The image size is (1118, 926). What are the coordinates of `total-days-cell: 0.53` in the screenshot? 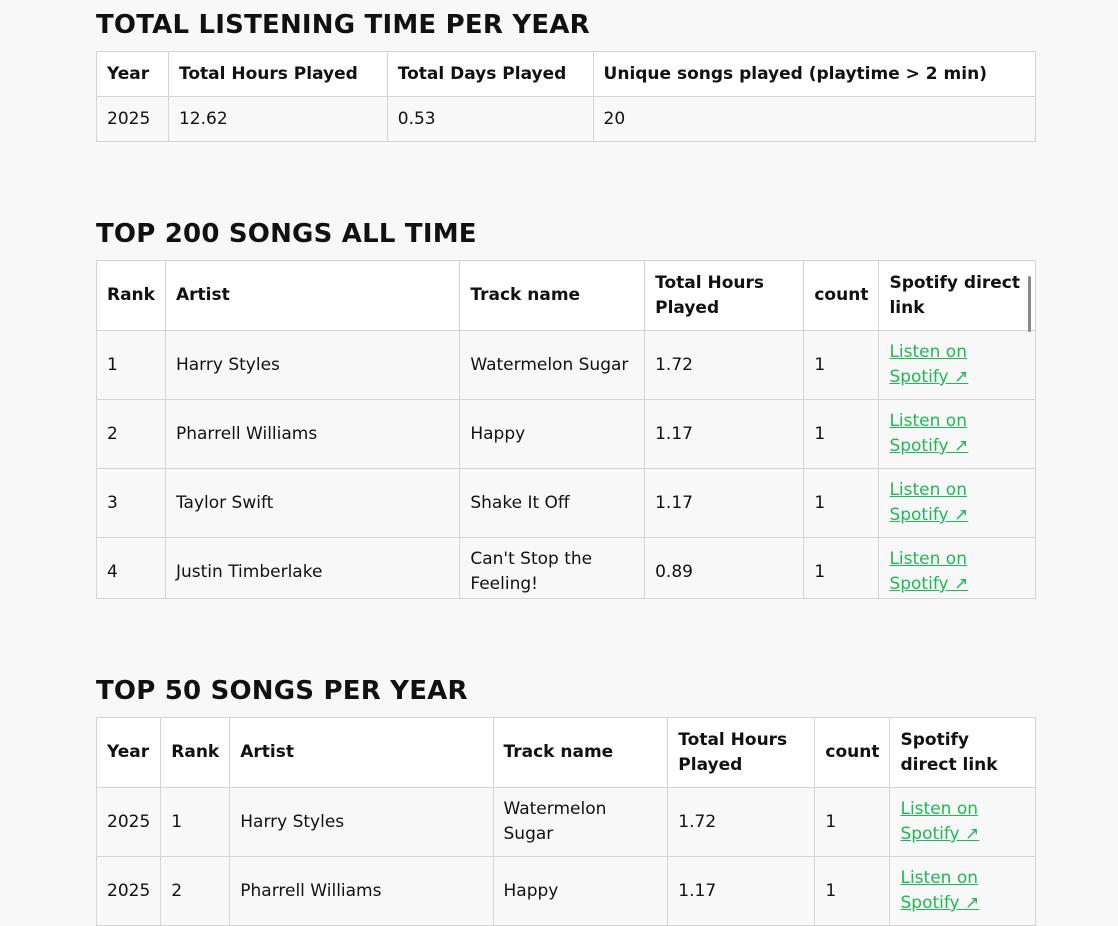 It's located at (490, 119).